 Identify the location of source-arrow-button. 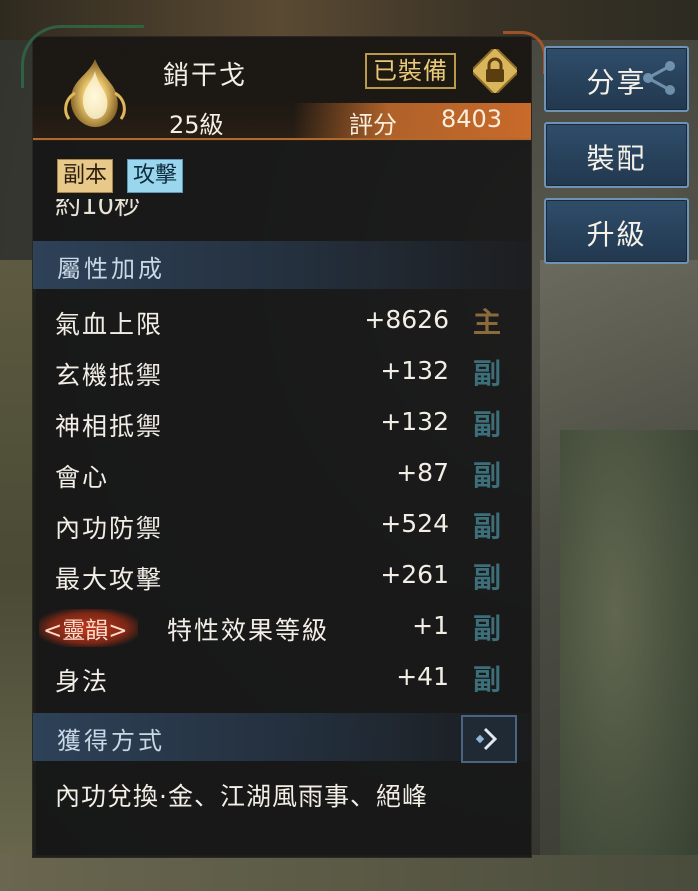
(489, 739).